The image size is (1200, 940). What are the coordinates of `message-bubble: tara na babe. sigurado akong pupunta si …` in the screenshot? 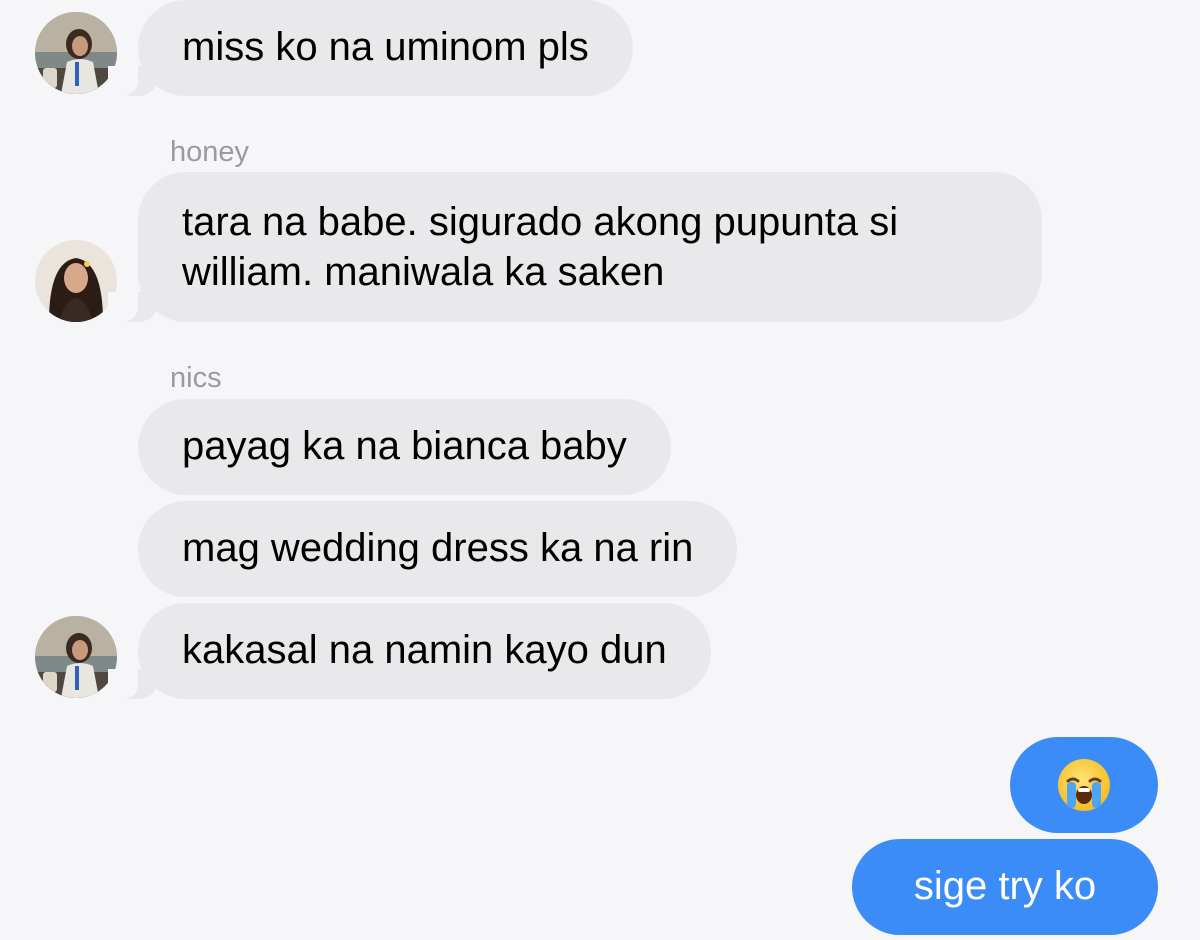 It's located at (575, 247).